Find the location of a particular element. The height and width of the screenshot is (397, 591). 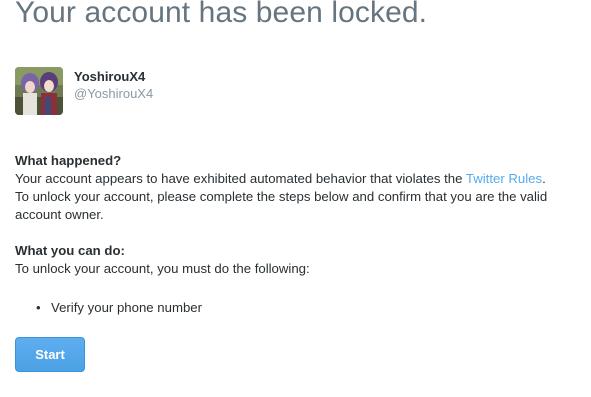

avatar is located at coordinates (39, 91).